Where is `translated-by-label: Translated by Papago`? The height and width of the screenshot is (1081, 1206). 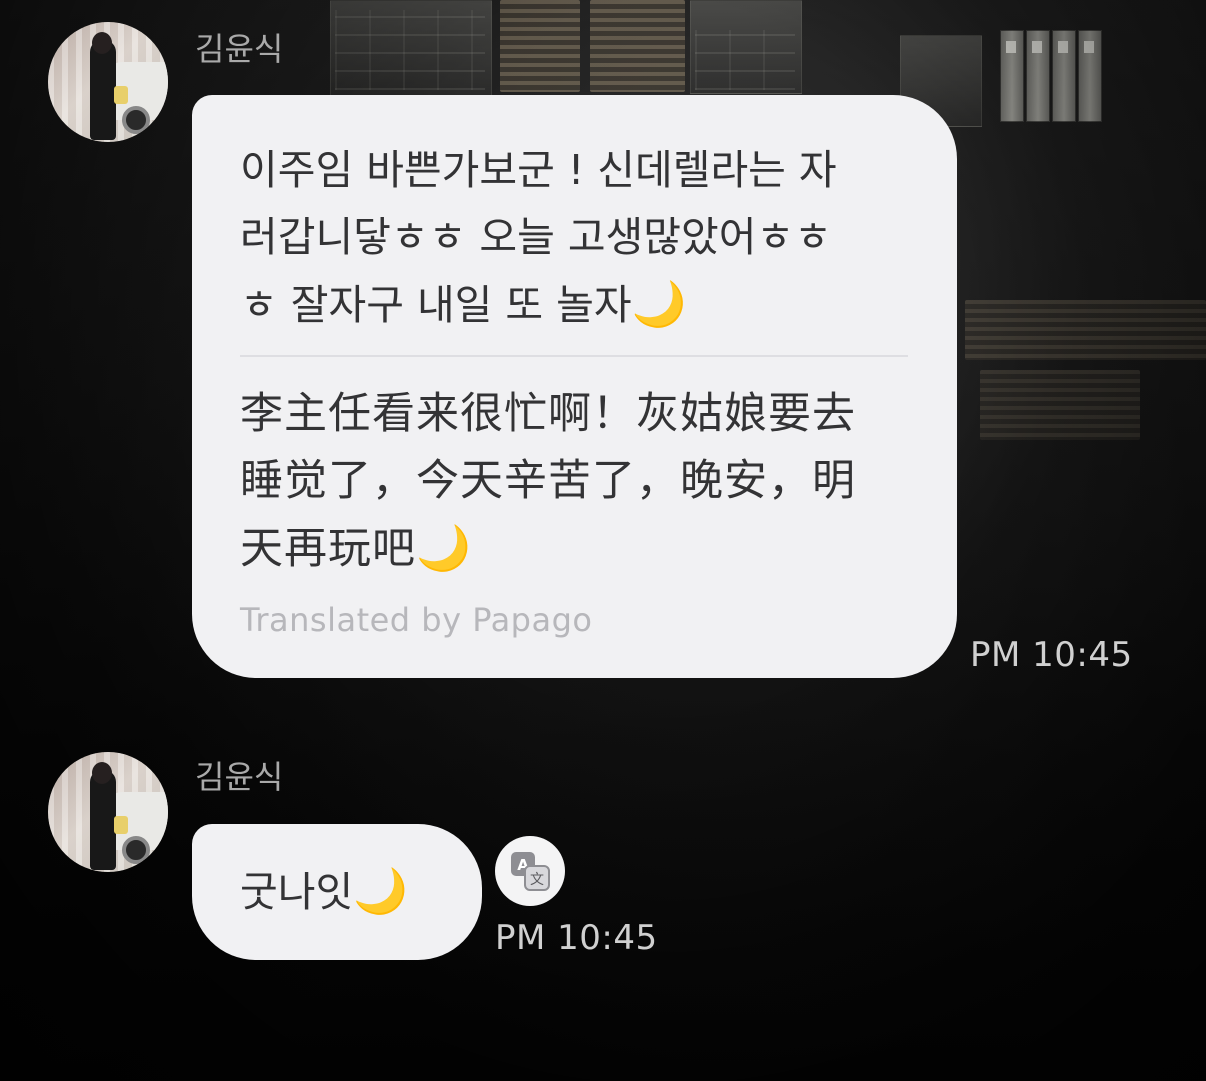
translated-by-label: Translated by Papago is located at coordinates (416, 620).